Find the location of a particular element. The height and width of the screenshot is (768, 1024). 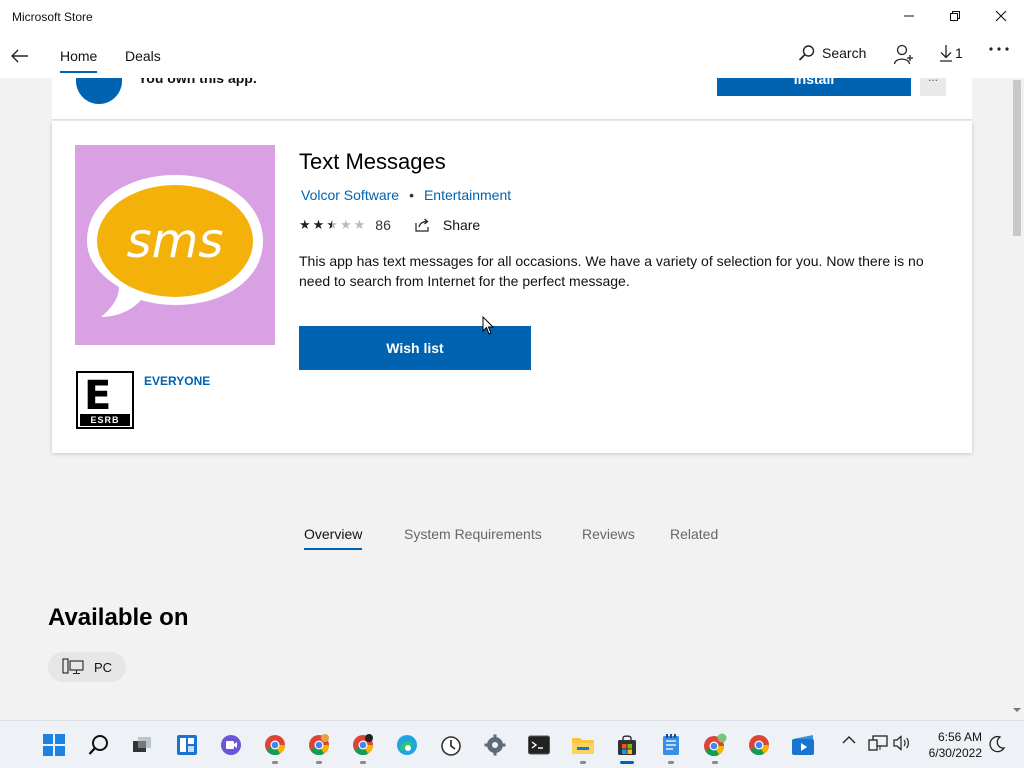

close-button is located at coordinates (1001, 16).